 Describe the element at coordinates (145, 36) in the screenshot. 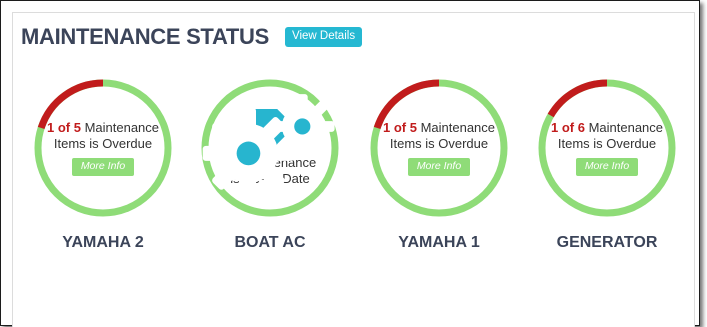

I see `page-title: MAINTENANCE STATUS` at that location.